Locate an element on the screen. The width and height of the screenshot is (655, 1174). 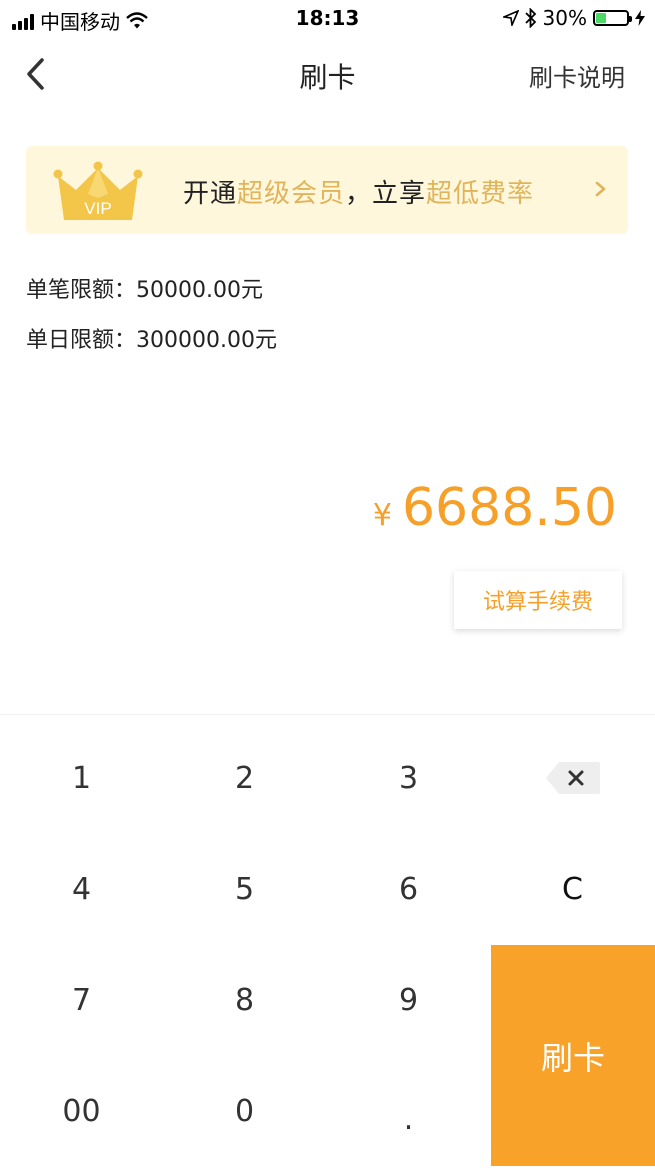
key-1: 1 is located at coordinates (81, 778).